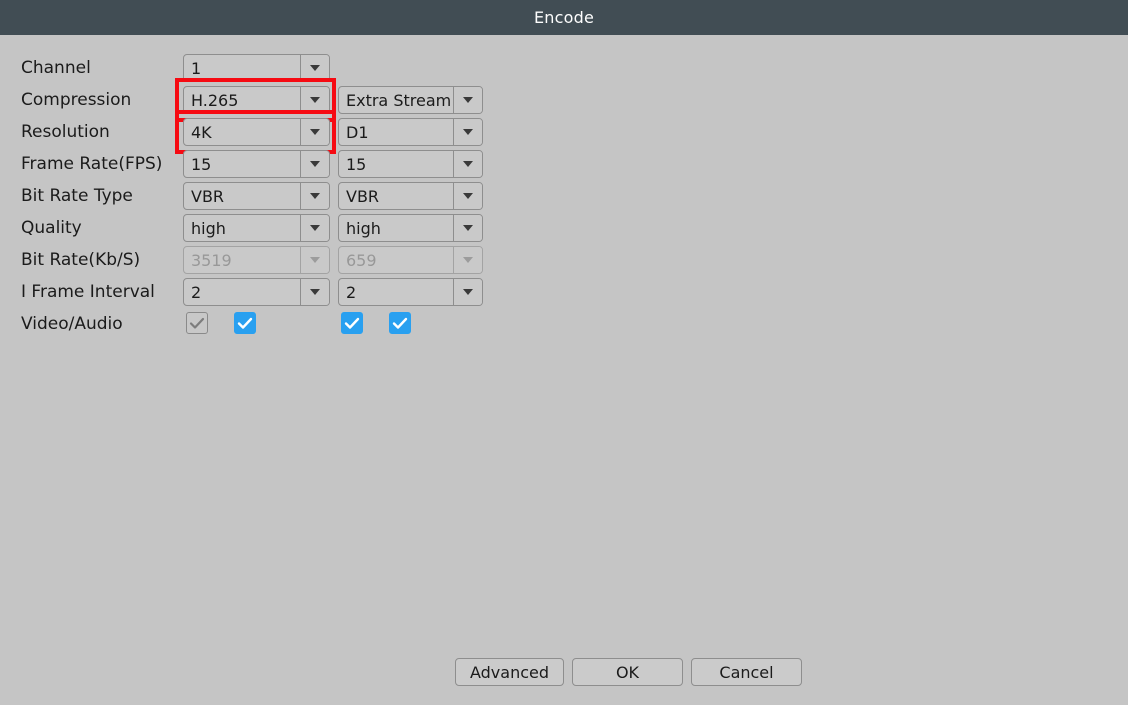 Image resolution: width=1128 pixels, height=705 pixels. I want to click on checkbox-sub-video, so click(352, 323).